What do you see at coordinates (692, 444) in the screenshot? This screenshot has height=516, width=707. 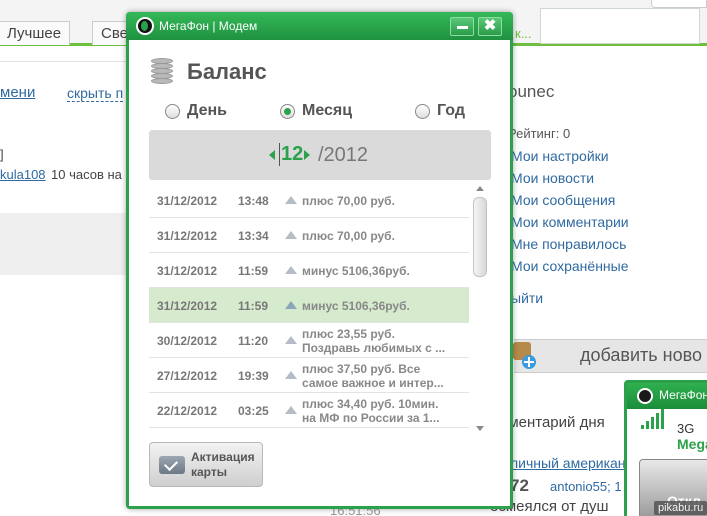 I see `operator-name: Mega` at bounding box center [692, 444].